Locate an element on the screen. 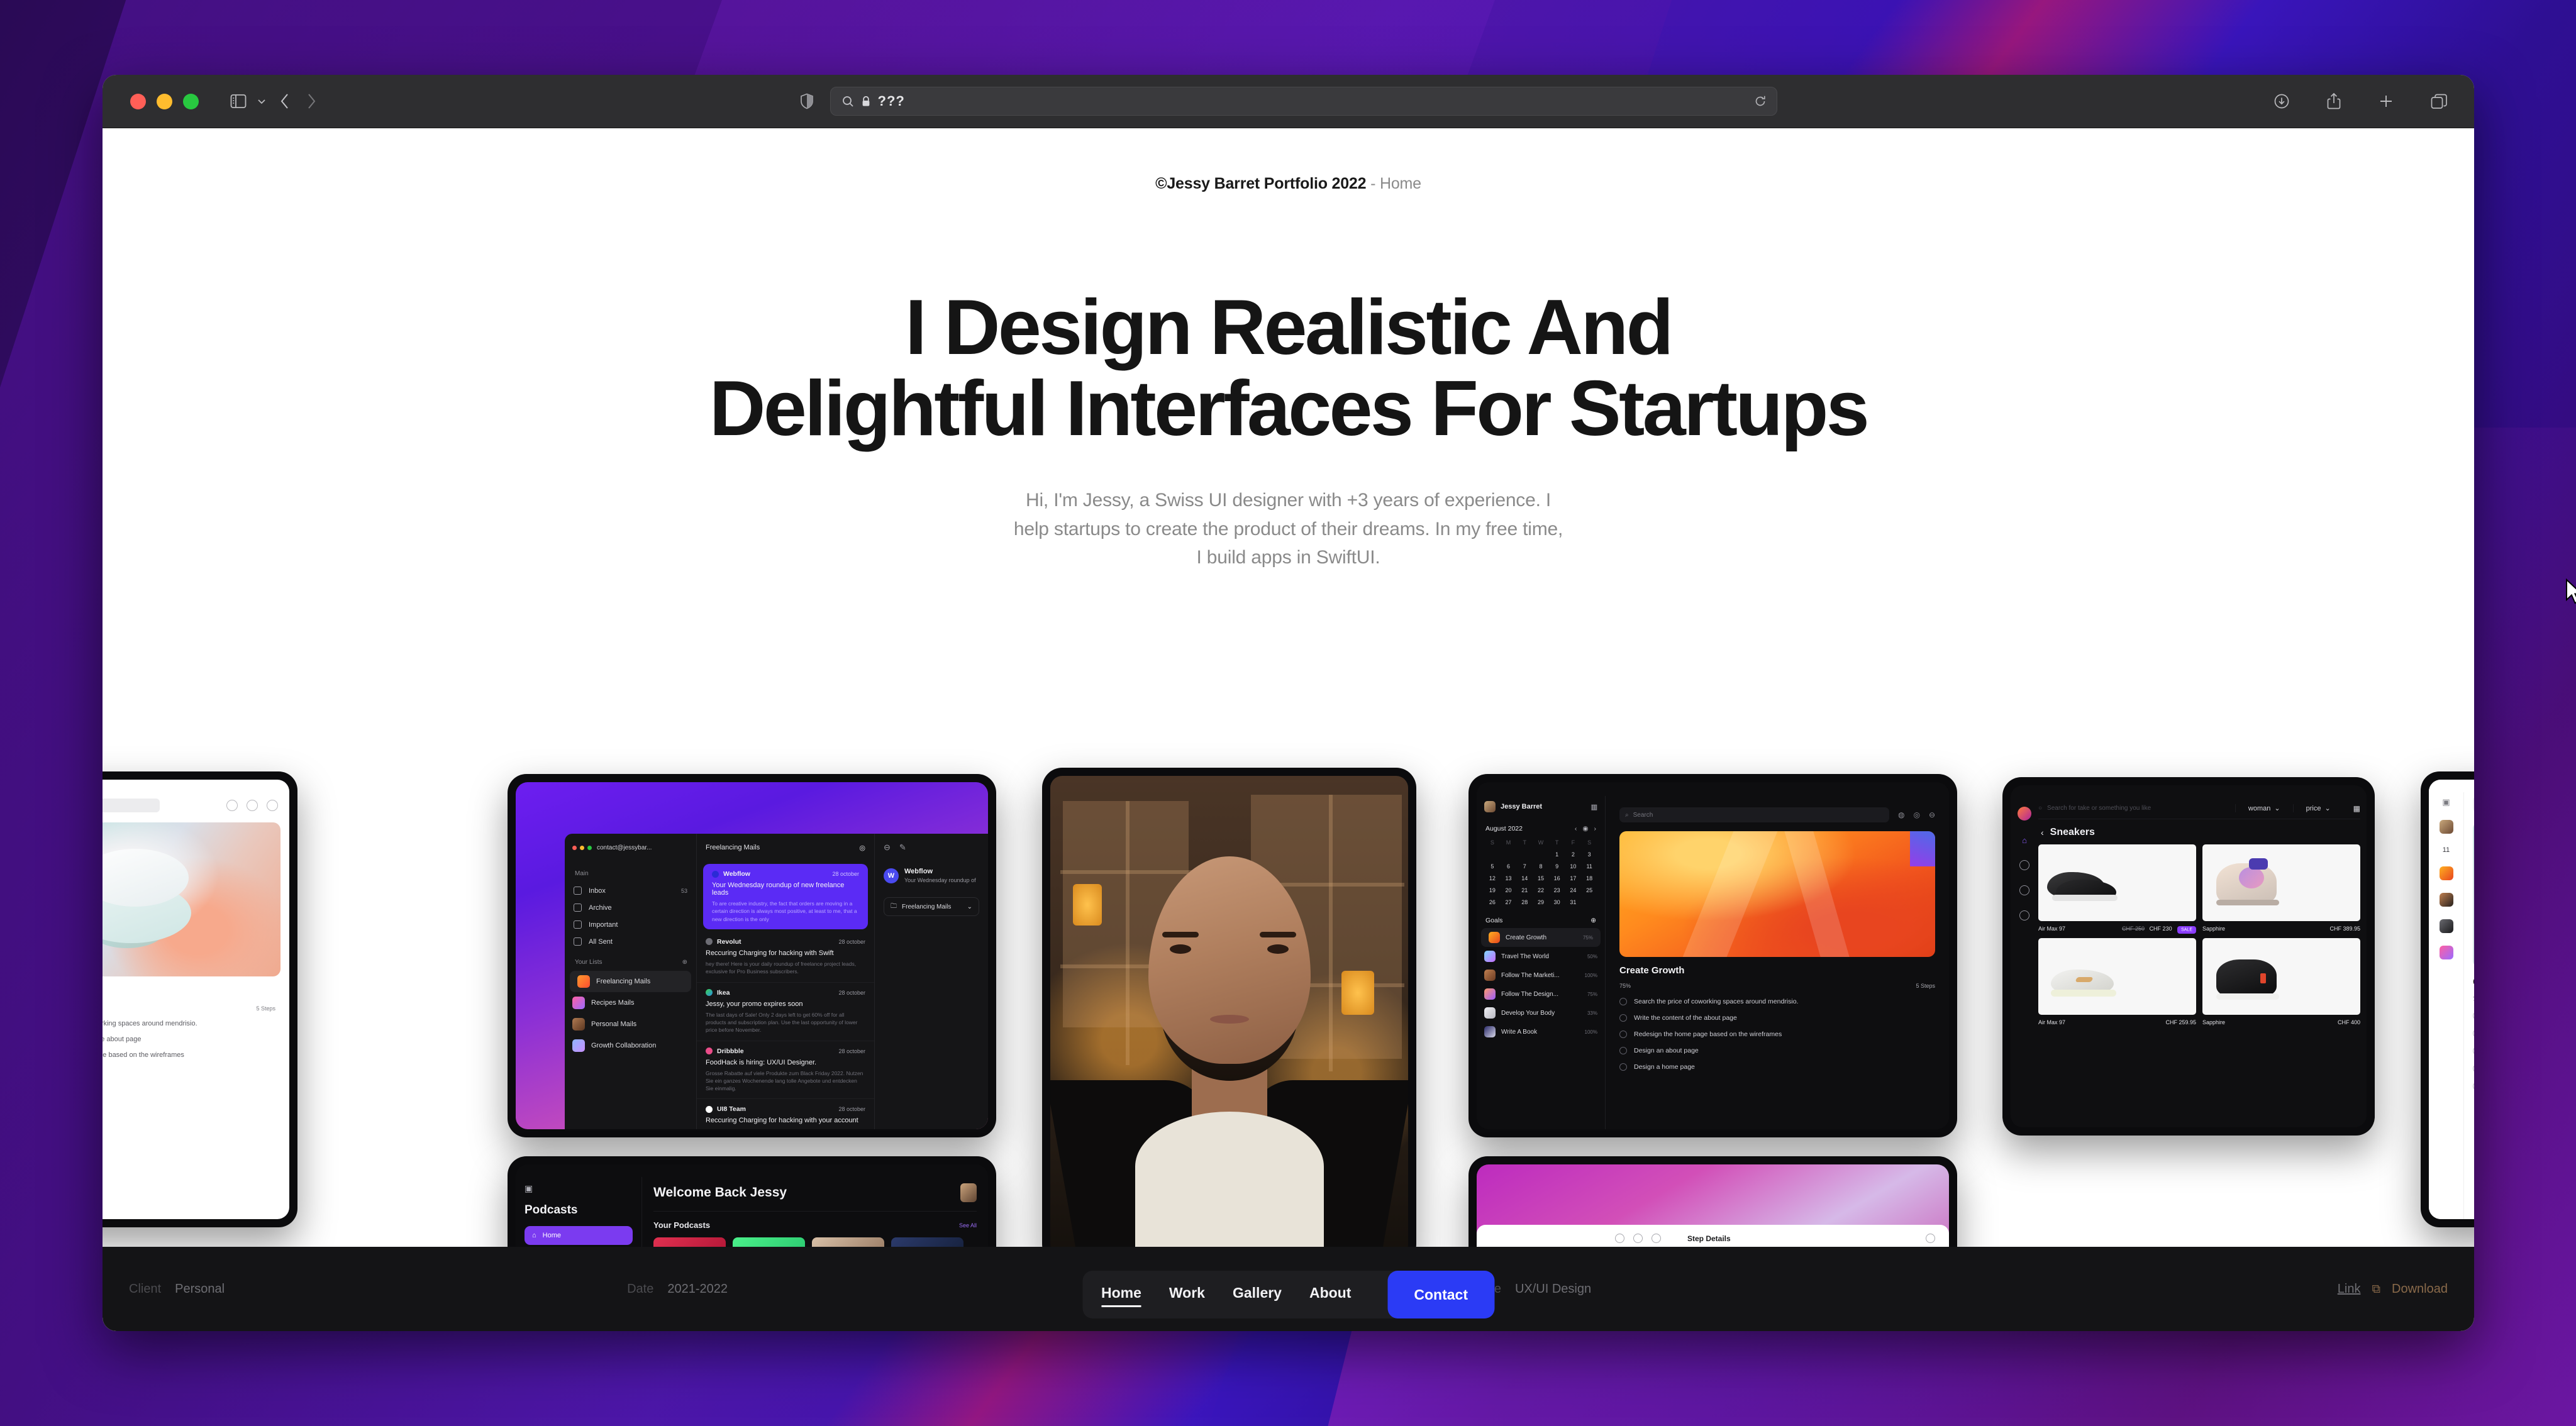 The image size is (2576, 1426). growth-light-actions is located at coordinates (252, 805).